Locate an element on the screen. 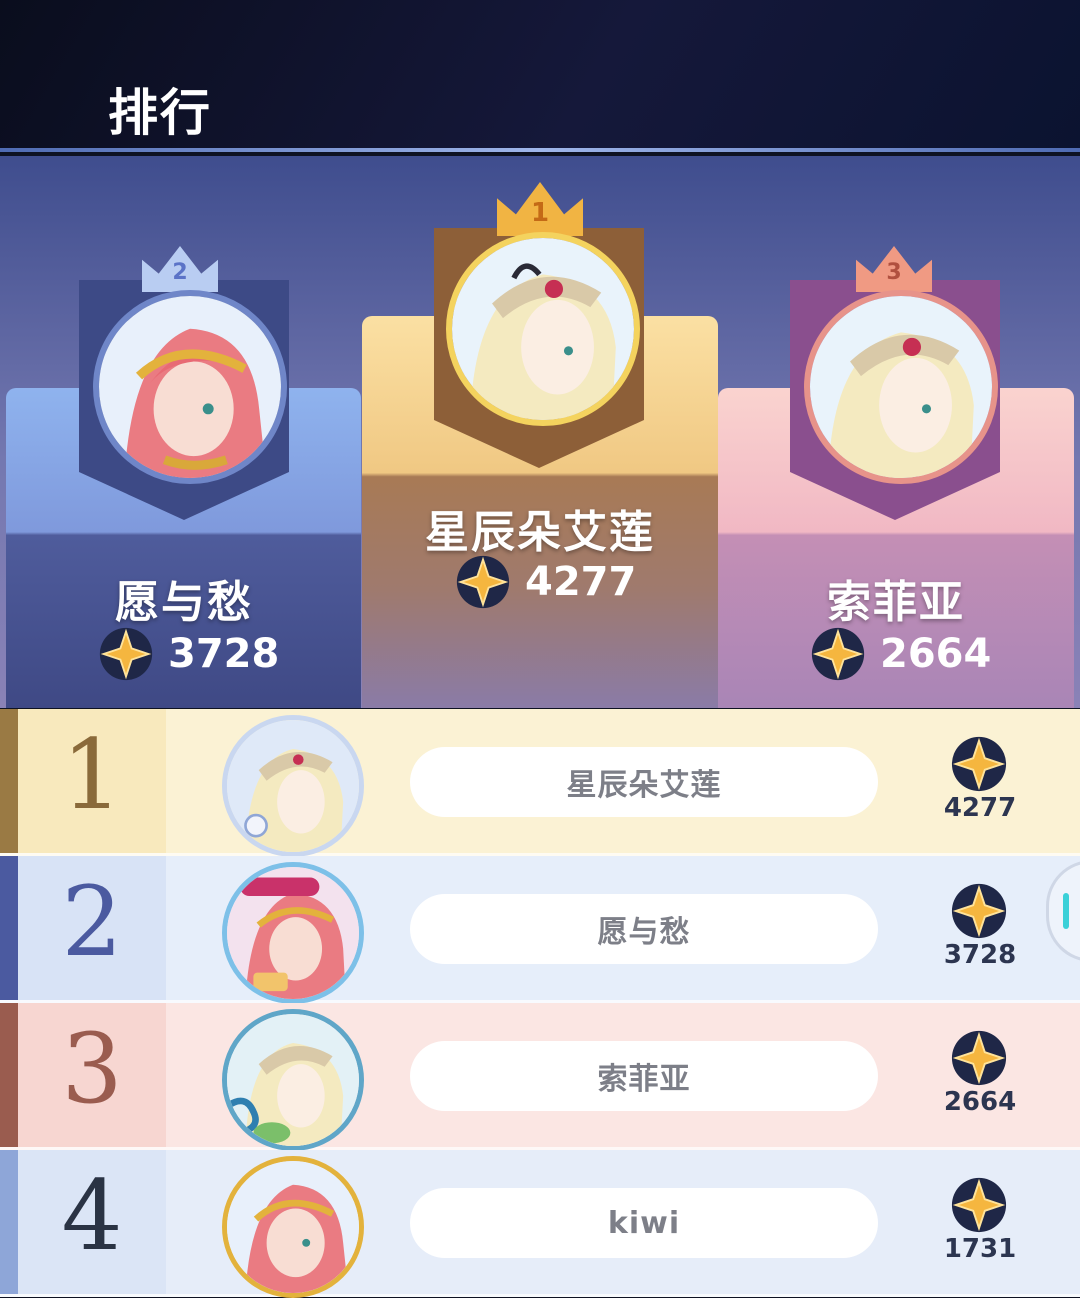 The width and height of the screenshot is (1080, 1298). rank-number: 1 is located at coordinates (92, 775).